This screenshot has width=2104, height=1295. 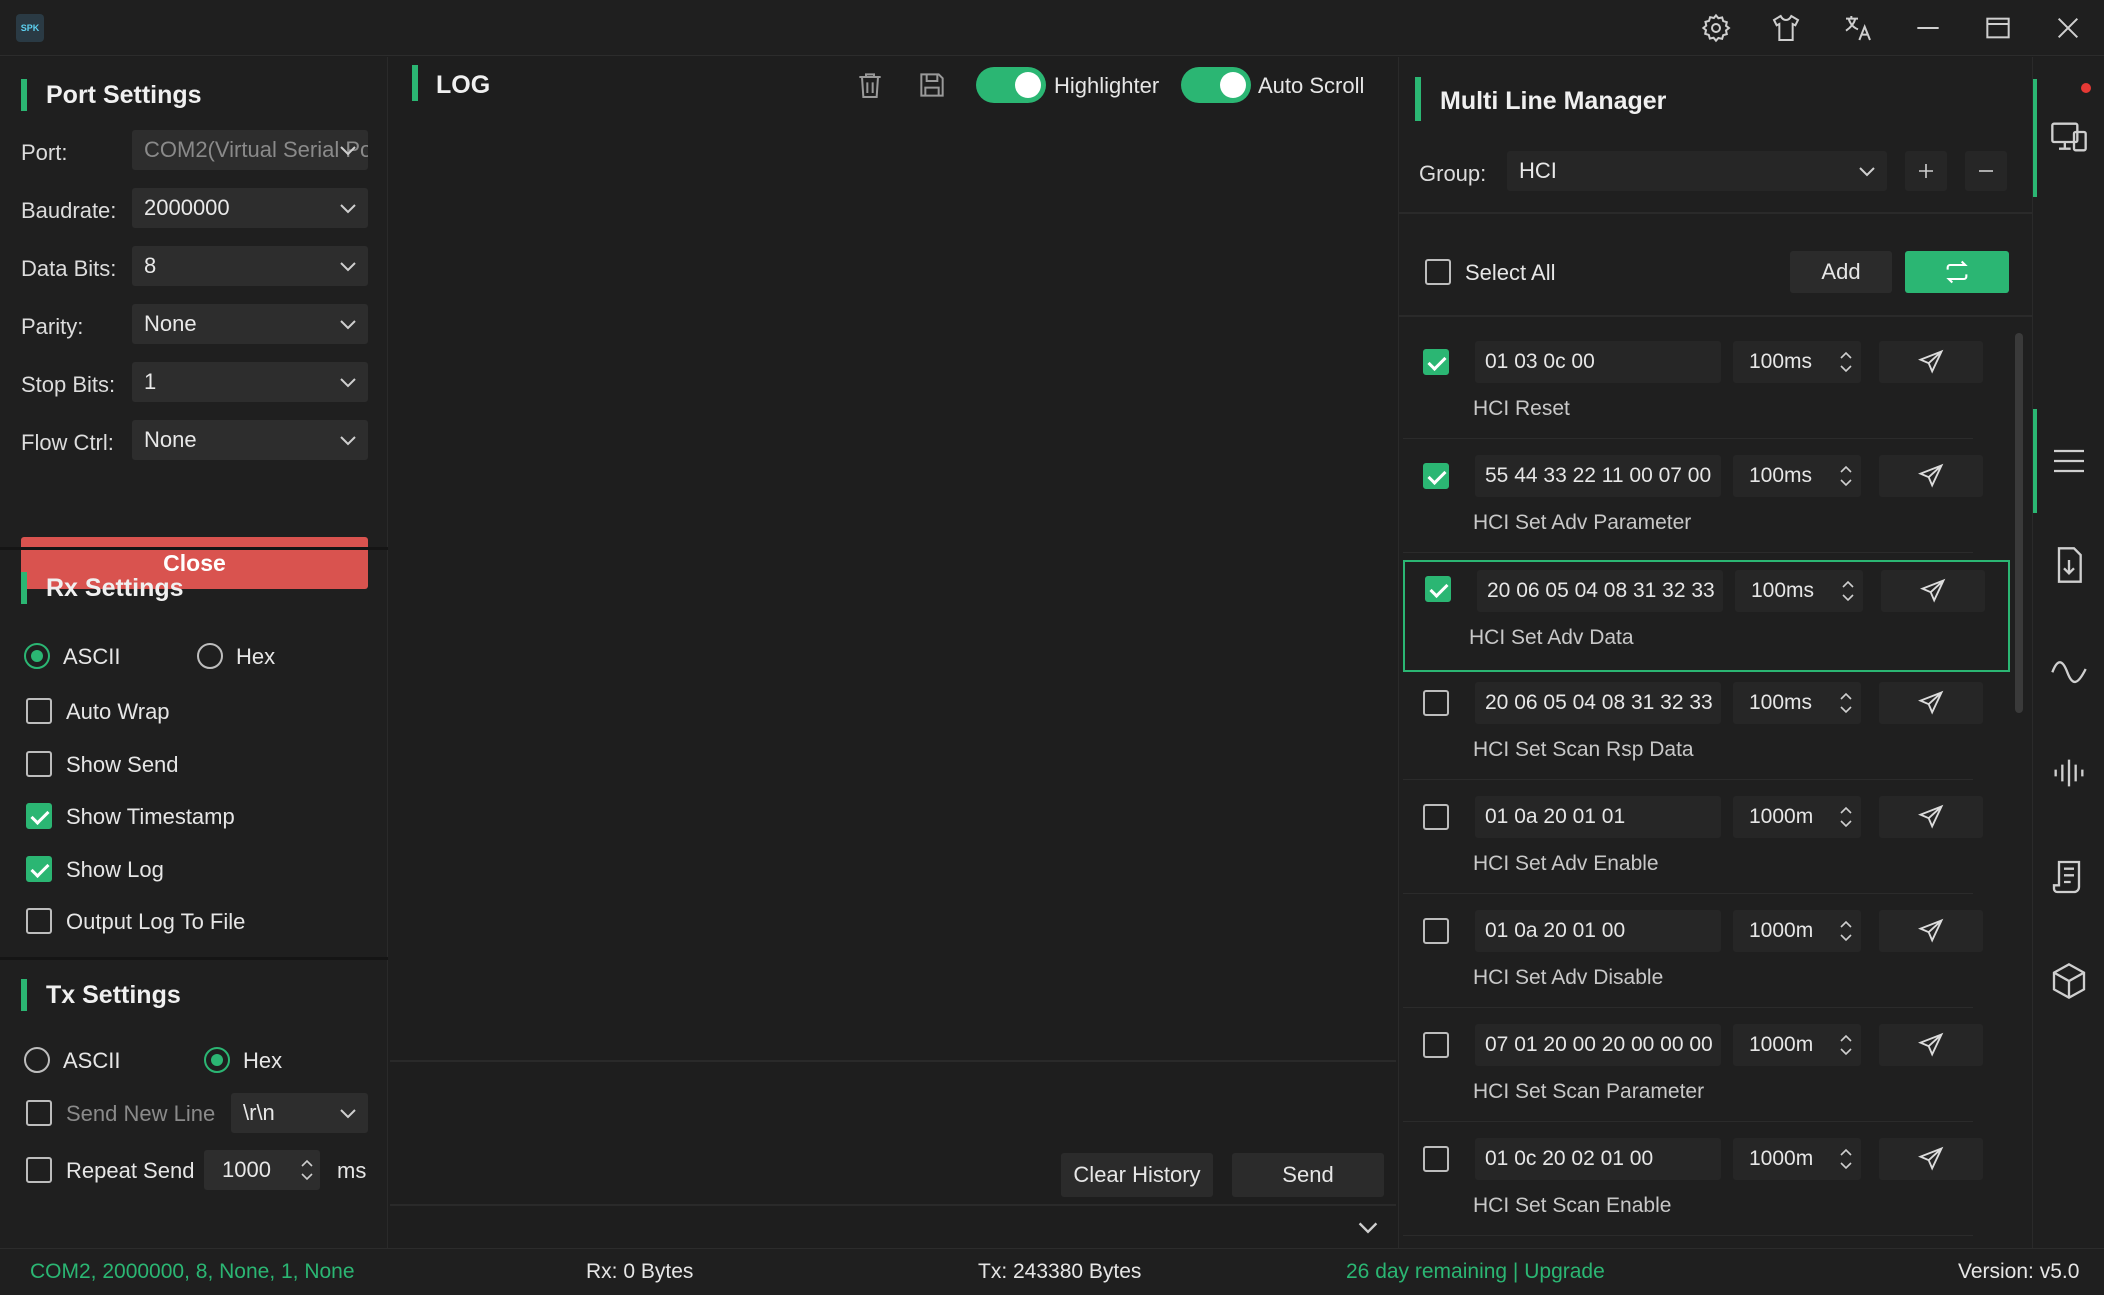 What do you see at coordinates (1598, 931) in the screenshot?
I see `command-hex-input: 01 0a 20 01 00` at bounding box center [1598, 931].